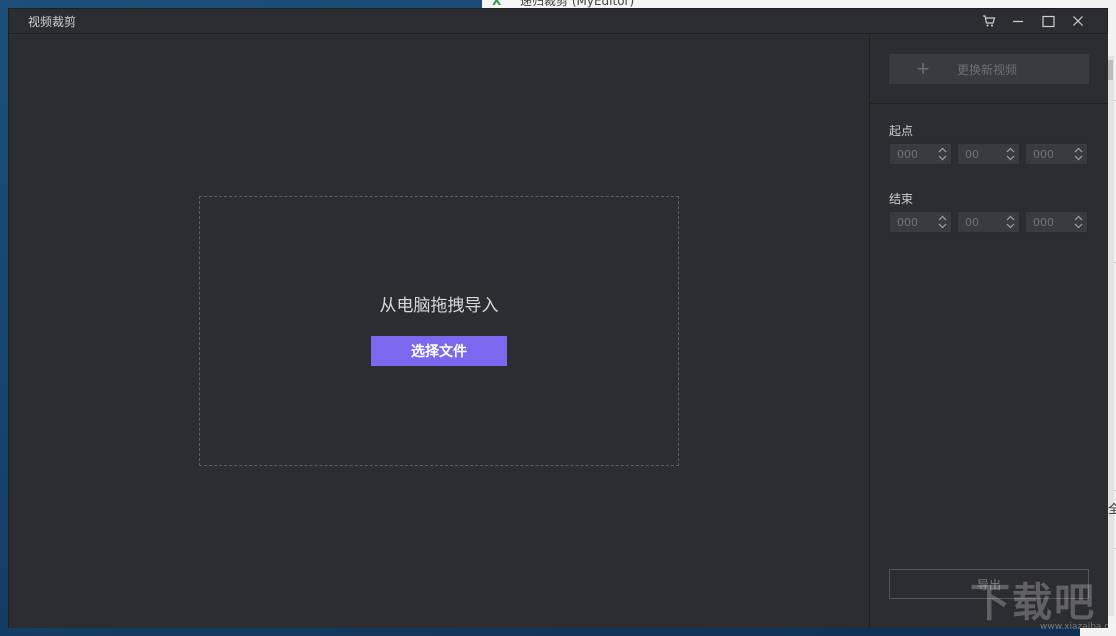 The width and height of the screenshot is (1116, 636). I want to click on end-seconds-input, so click(1051, 222).